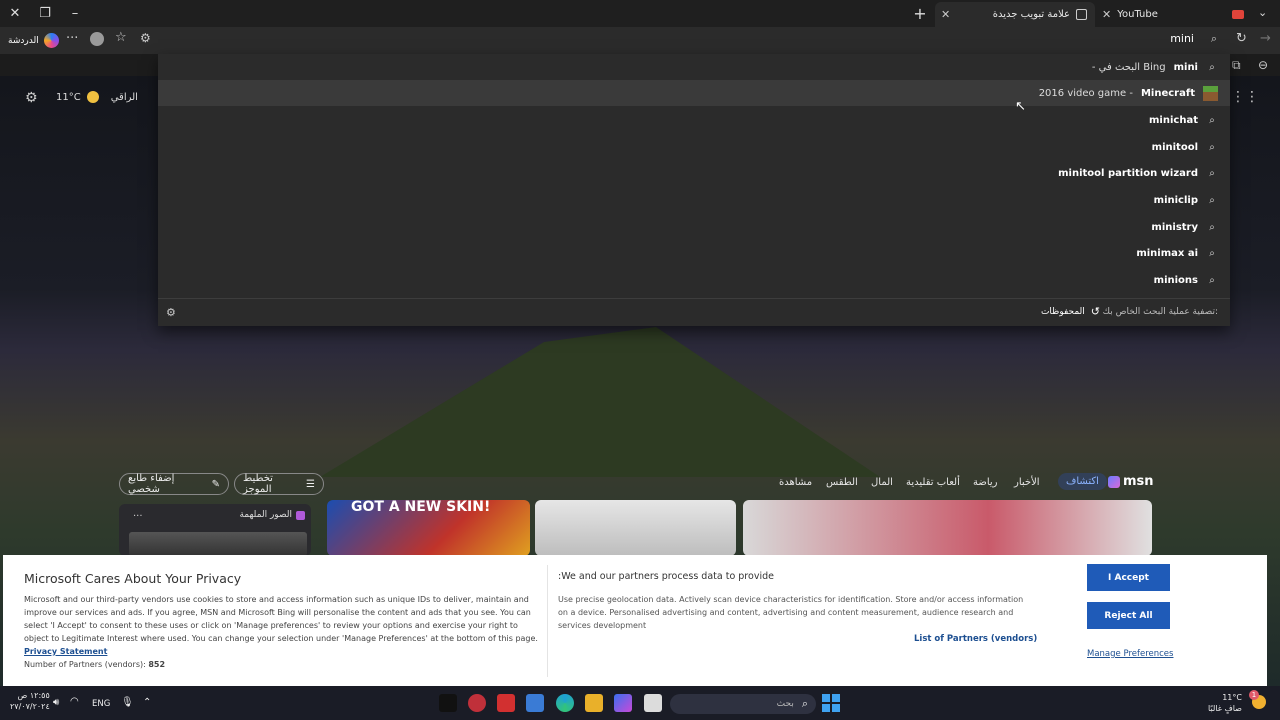 The height and width of the screenshot is (720, 1280). What do you see at coordinates (985, 482) in the screenshot?
I see `nav-sports: رياضة` at bounding box center [985, 482].